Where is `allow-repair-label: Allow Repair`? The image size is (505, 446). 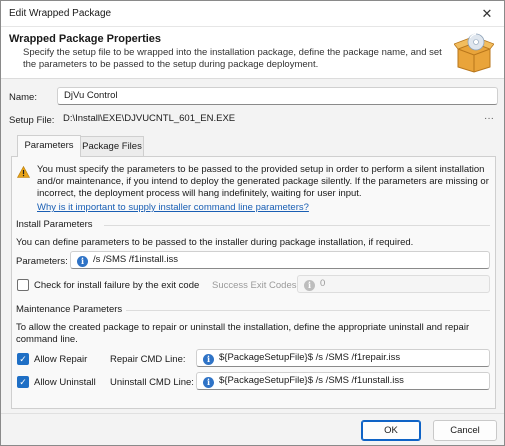 allow-repair-label: Allow Repair is located at coordinates (60, 359).